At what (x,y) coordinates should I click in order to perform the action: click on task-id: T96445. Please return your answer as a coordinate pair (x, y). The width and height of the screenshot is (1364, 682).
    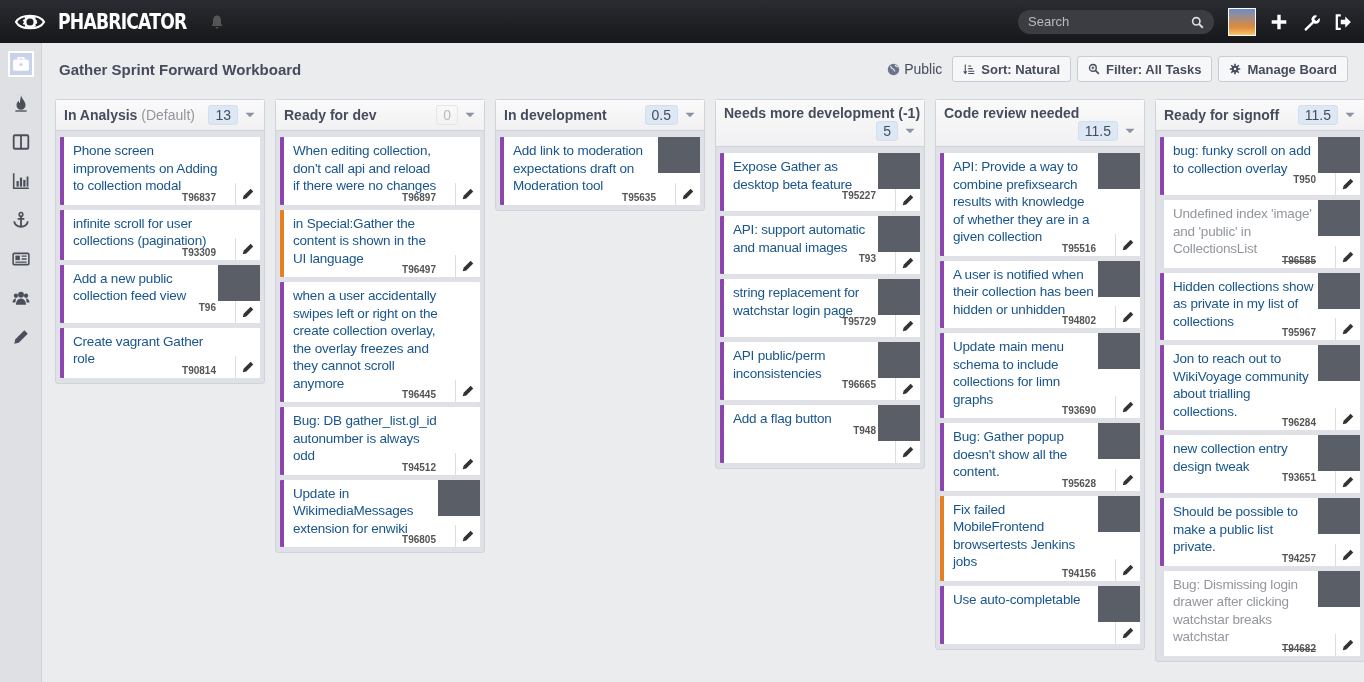
    Looking at the image, I should click on (419, 394).